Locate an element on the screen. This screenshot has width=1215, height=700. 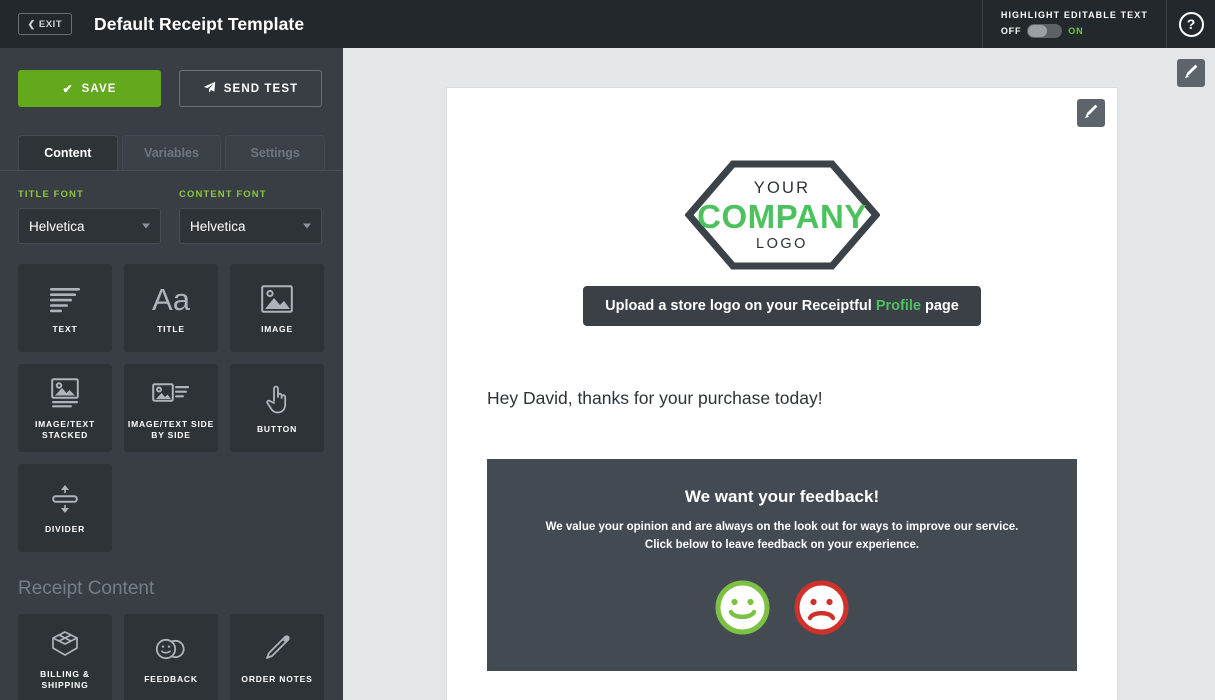
open-box-icon is located at coordinates (65, 644).